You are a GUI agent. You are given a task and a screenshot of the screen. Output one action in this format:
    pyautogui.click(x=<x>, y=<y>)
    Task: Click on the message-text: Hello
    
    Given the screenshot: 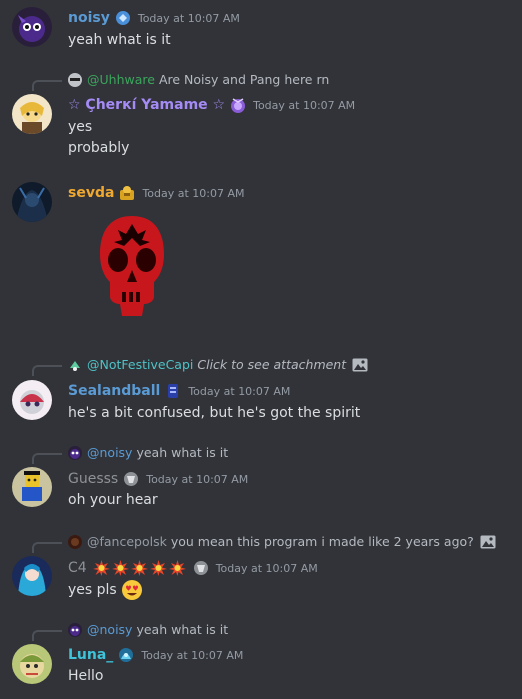 What is the action you would take?
    pyautogui.click(x=86, y=676)
    